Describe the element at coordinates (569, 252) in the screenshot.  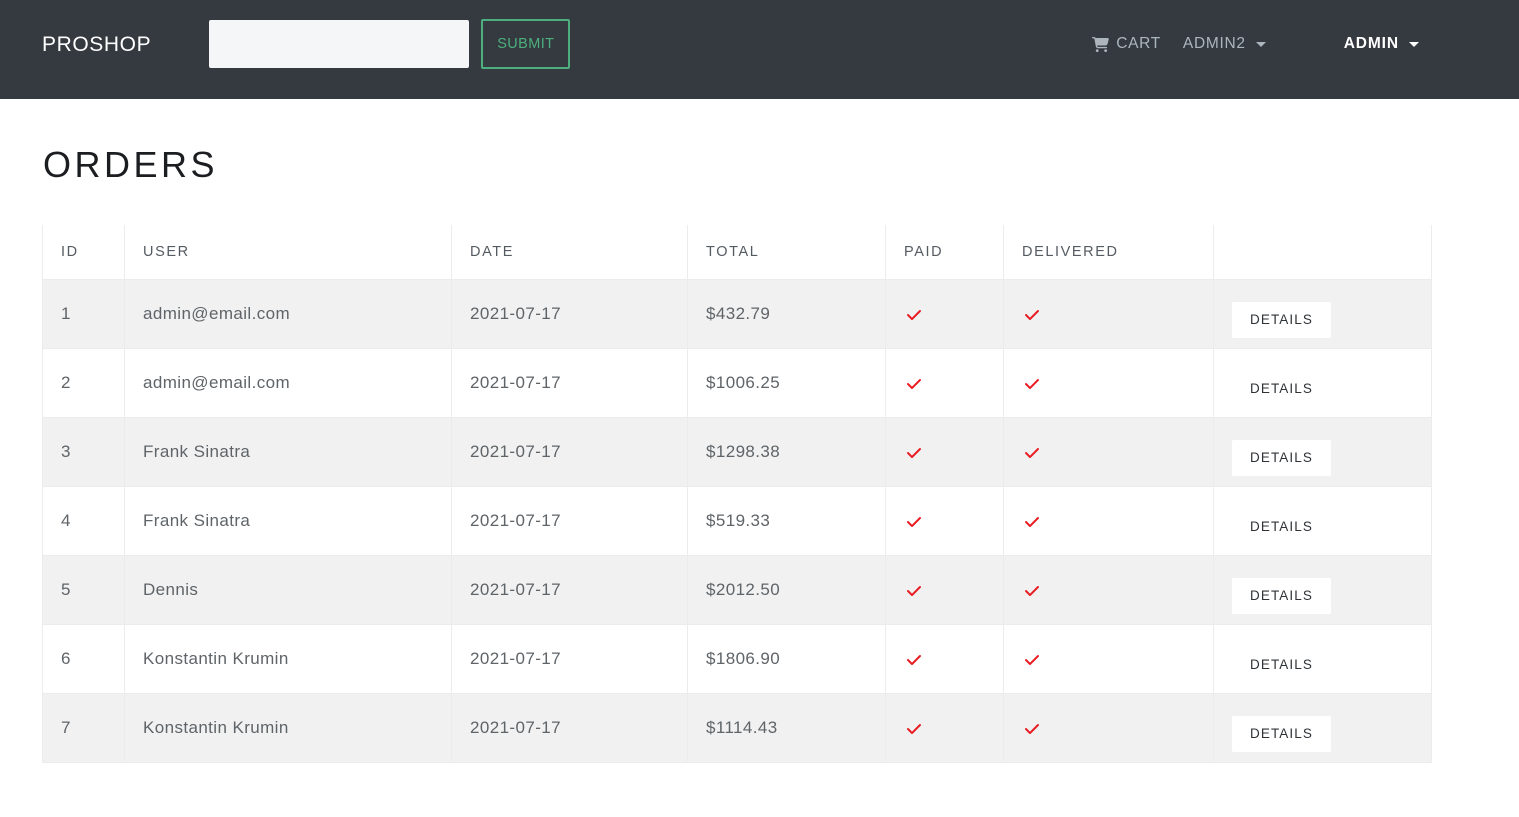
I see `column-header-date: DATE` at that location.